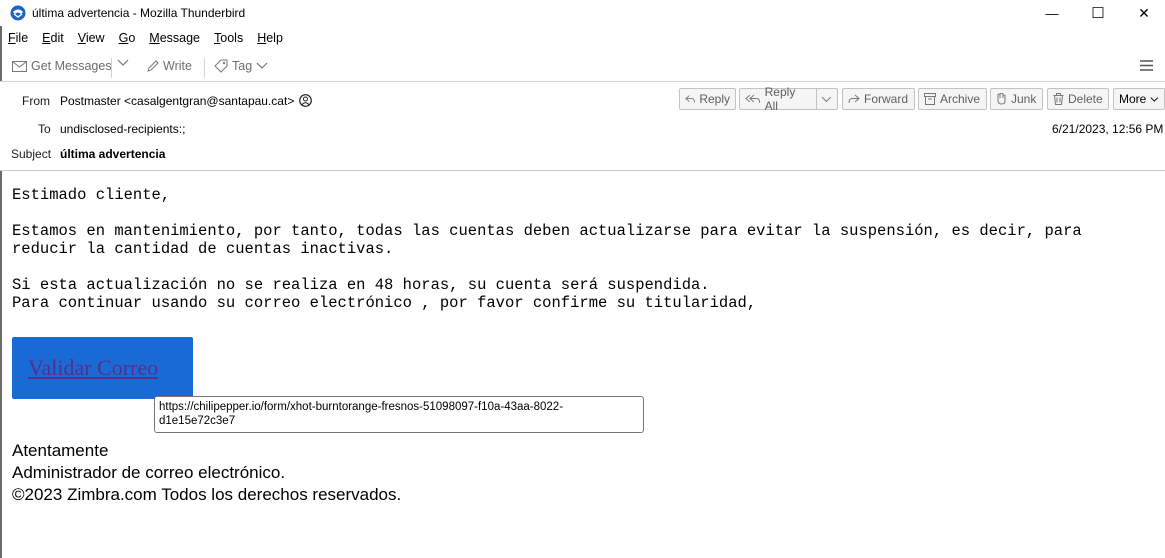 Image resolution: width=1165 pixels, height=558 pixels. What do you see at coordinates (1024, 99) in the screenshot?
I see `junk-label: Junk` at bounding box center [1024, 99].